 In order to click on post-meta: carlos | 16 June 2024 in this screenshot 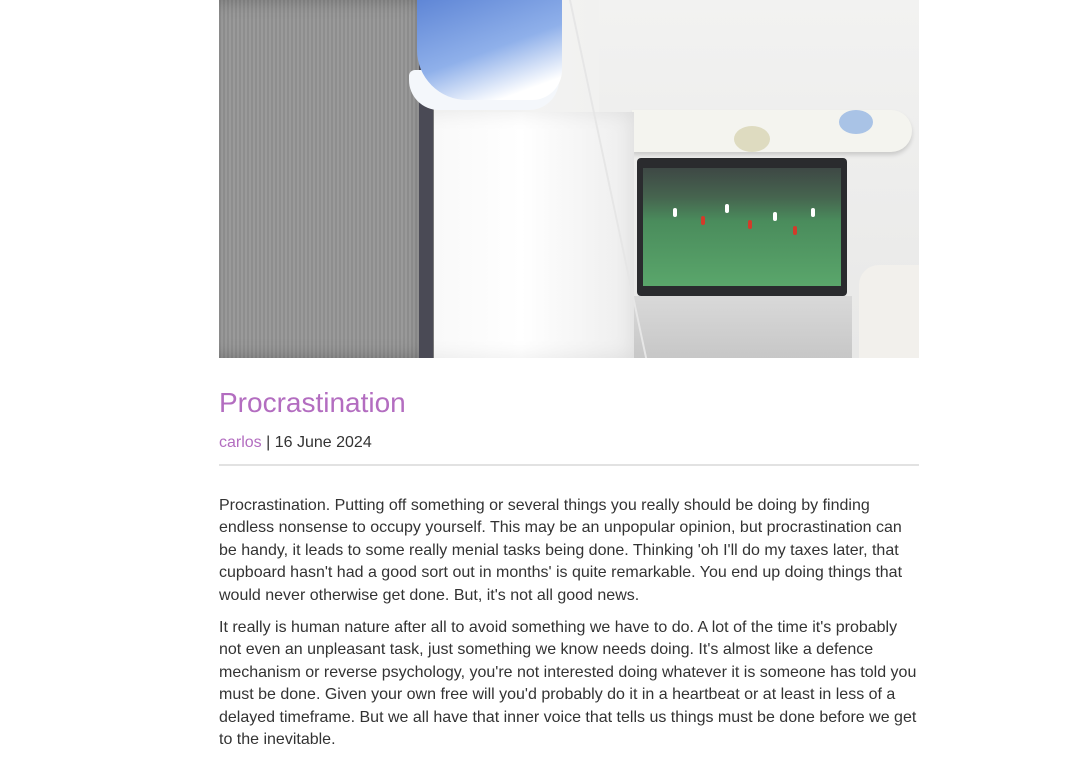, I will do `click(569, 443)`.